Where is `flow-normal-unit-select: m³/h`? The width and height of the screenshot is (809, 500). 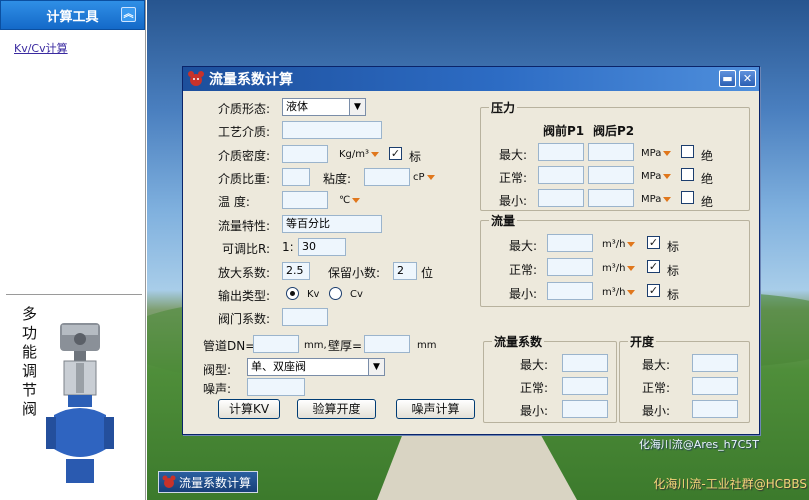
flow-normal-unit-select: m³/h is located at coordinates (619, 268).